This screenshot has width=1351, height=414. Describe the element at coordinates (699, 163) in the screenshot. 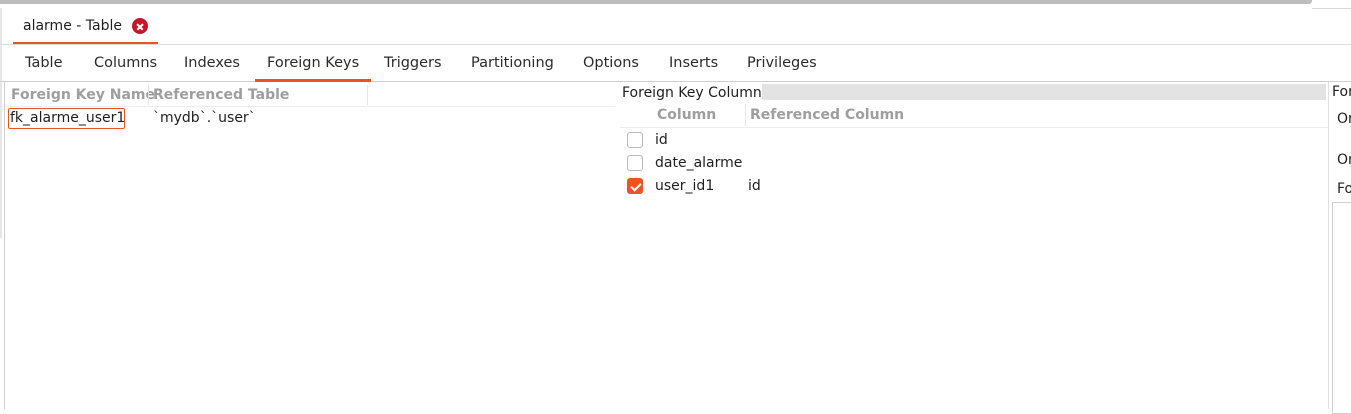

I see `fk-column-name: date_alarme` at that location.